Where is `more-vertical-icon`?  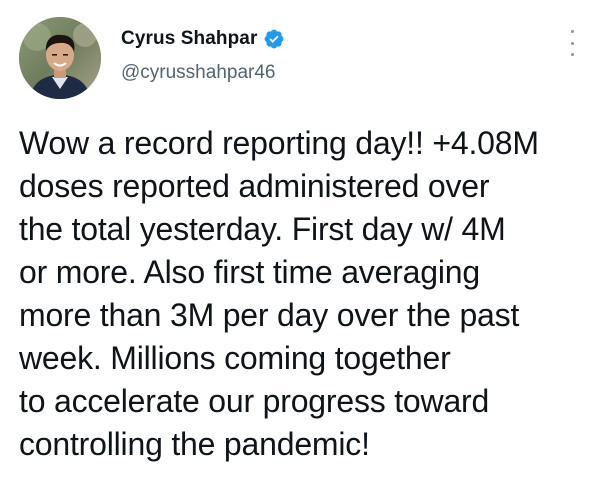 more-vertical-icon is located at coordinates (572, 43).